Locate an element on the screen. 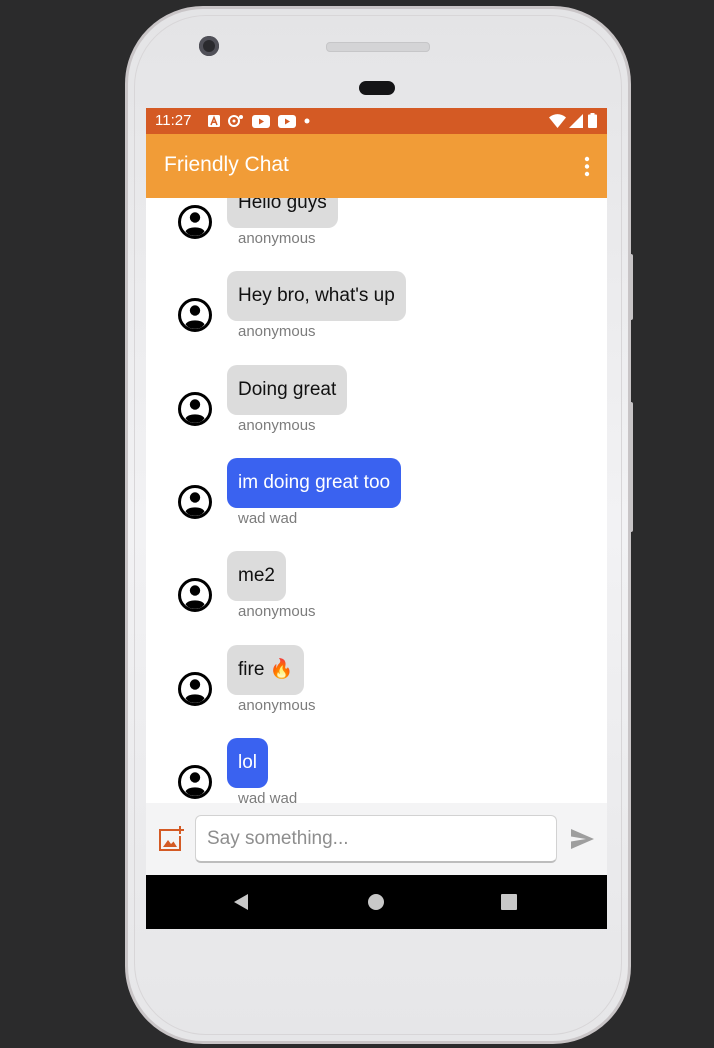  message-bubble: im doing great too is located at coordinates (314, 482).